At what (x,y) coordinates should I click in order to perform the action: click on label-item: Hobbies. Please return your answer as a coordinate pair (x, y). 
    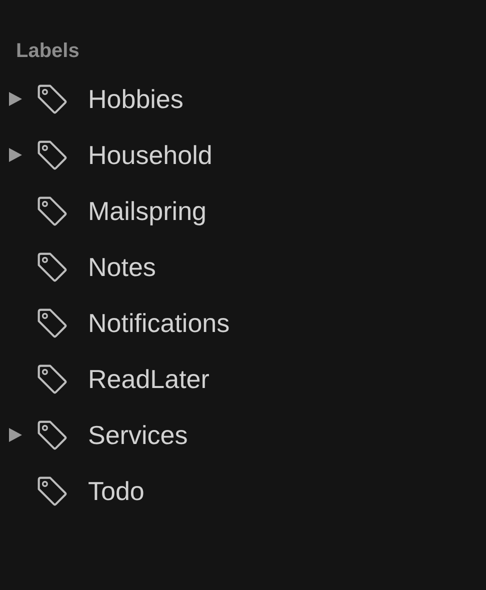
    Looking at the image, I should click on (136, 99).